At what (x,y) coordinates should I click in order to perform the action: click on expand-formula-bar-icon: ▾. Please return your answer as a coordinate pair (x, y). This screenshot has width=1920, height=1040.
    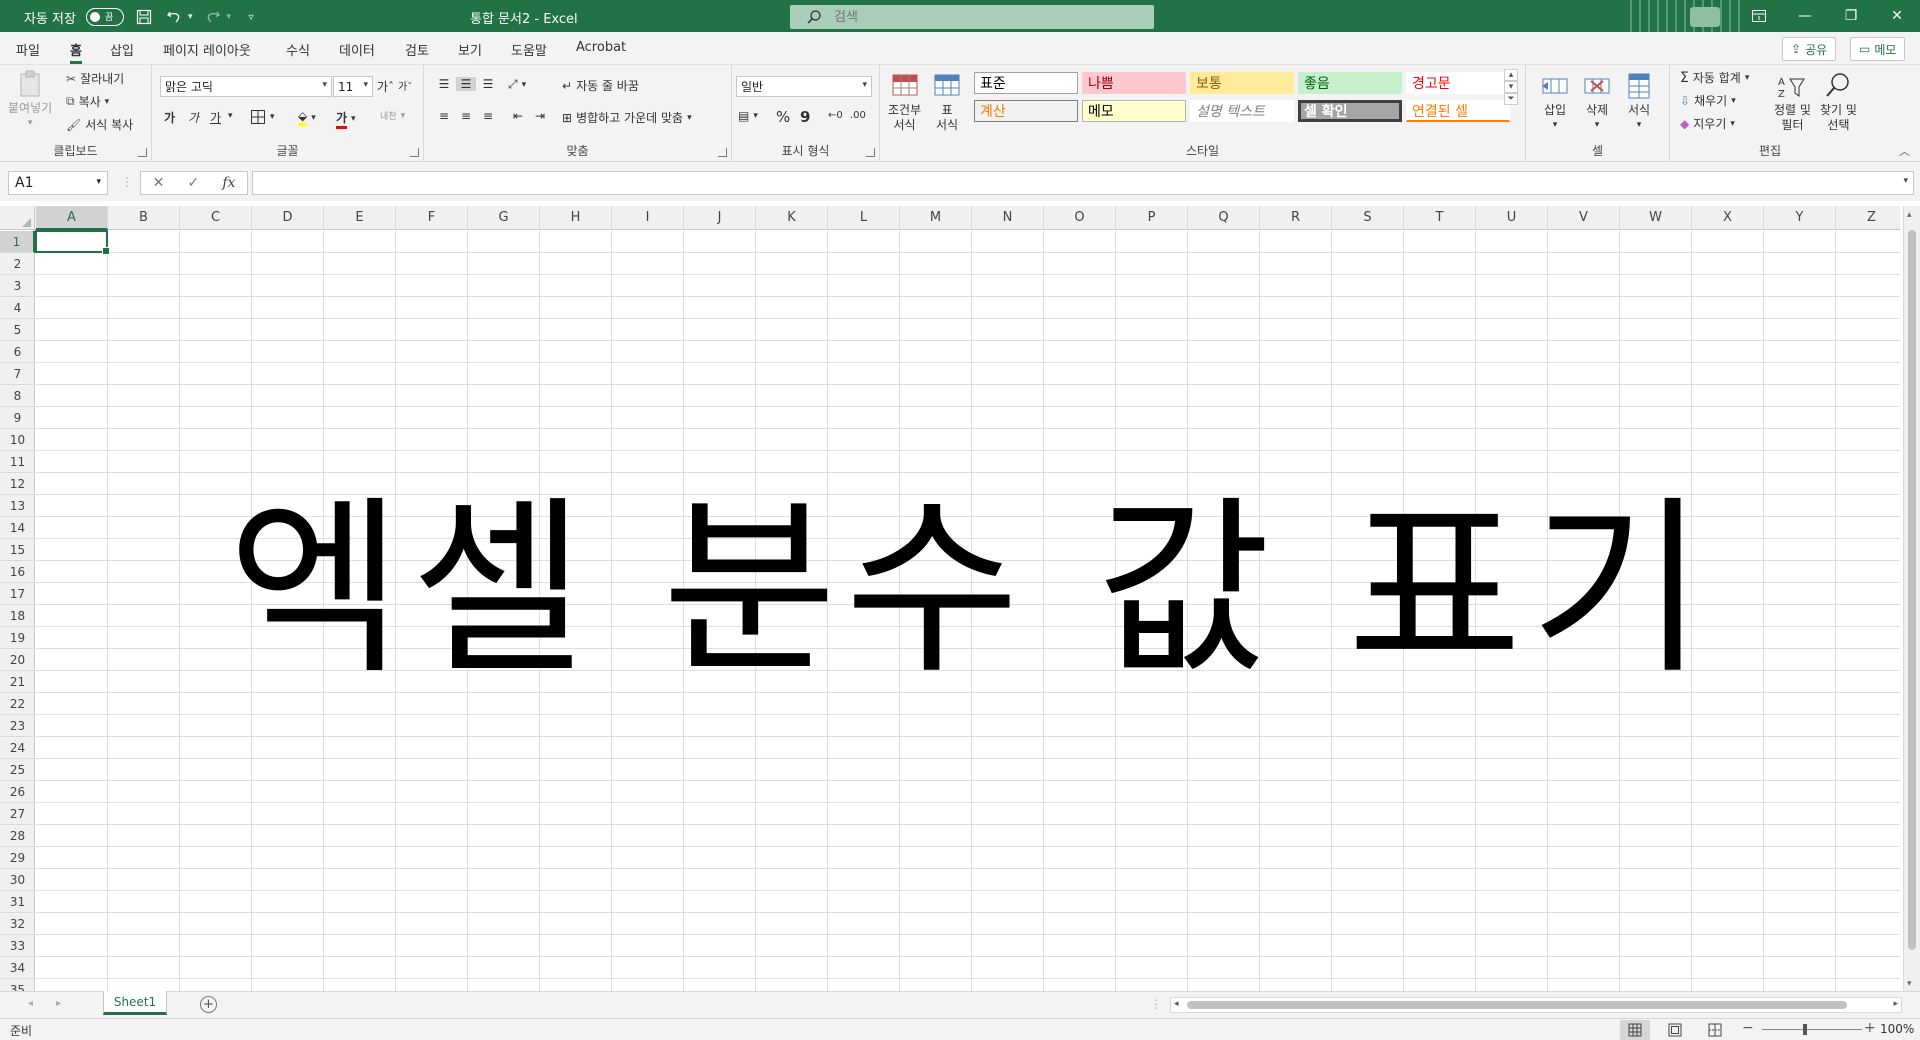
    Looking at the image, I should click on (1905, 181).